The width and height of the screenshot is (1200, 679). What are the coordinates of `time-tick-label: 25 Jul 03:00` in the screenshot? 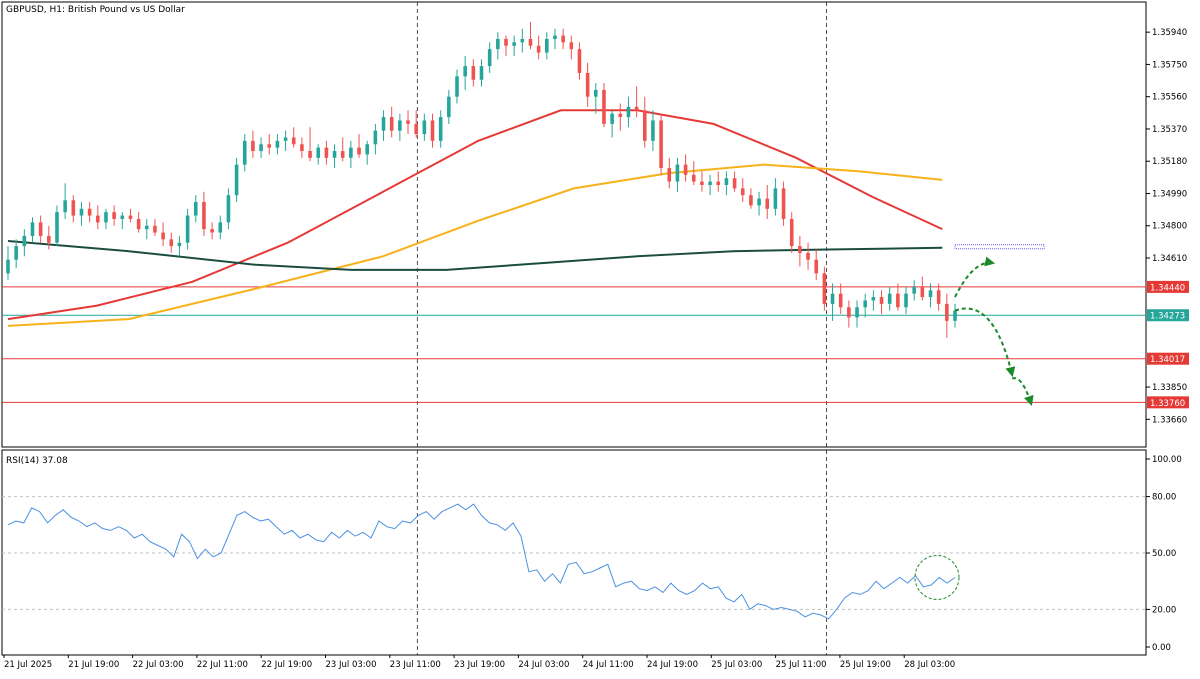 It's located at (736, 665).